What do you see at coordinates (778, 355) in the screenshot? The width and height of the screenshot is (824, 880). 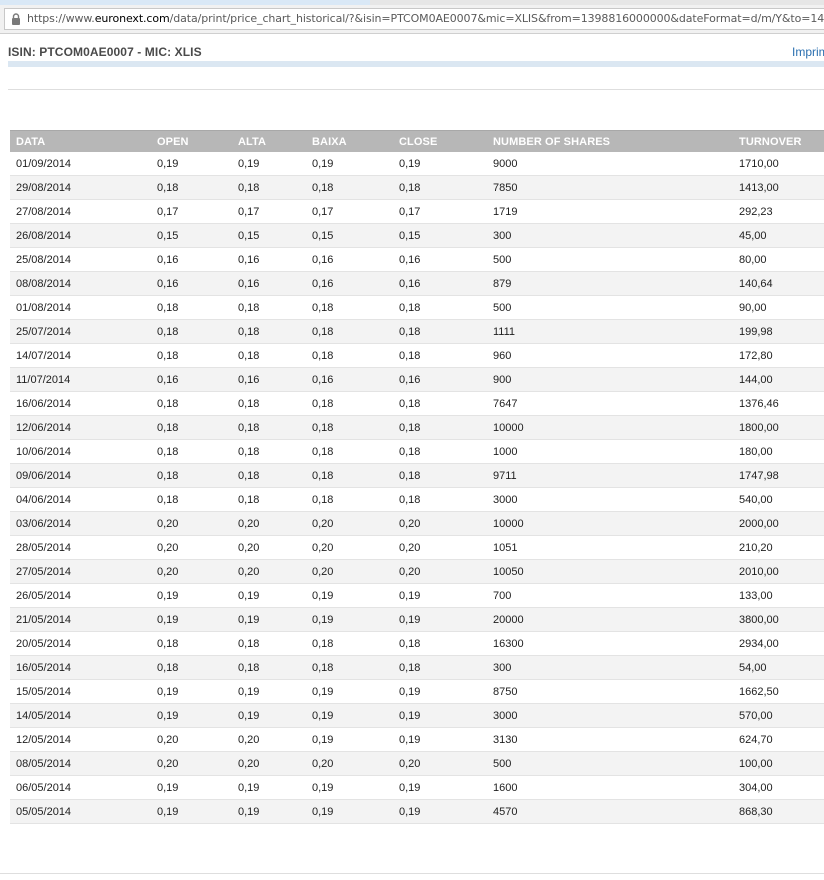 I see `cell-turnover: 172,80` at bounding box center [778, 355].